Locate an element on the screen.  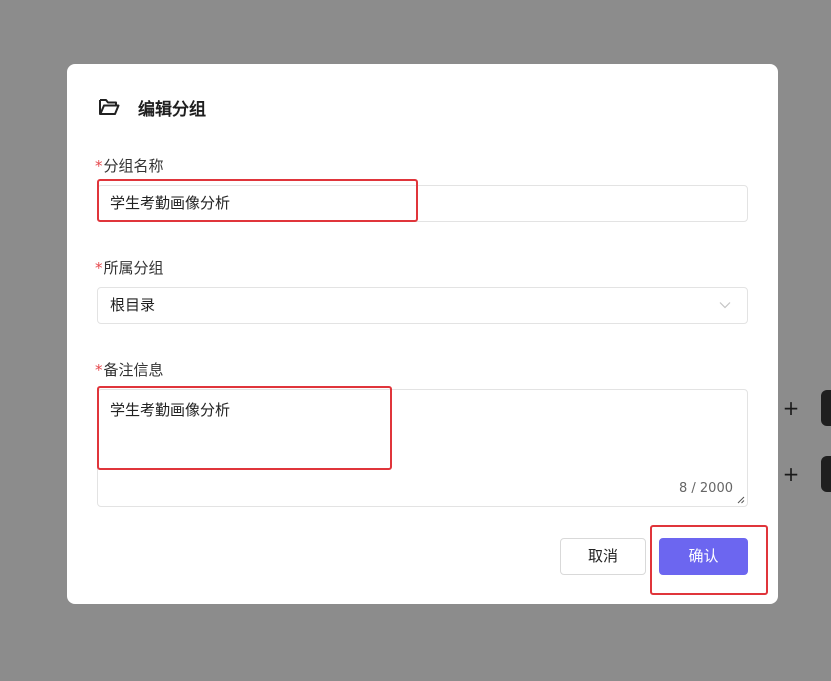
parent-group-value: 根目录 is located at coordinates (133, 305).